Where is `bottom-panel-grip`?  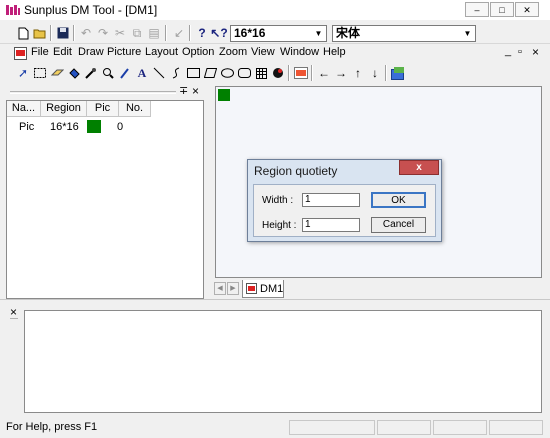
bottom-panel-grip is located at coordinates (14, 319).